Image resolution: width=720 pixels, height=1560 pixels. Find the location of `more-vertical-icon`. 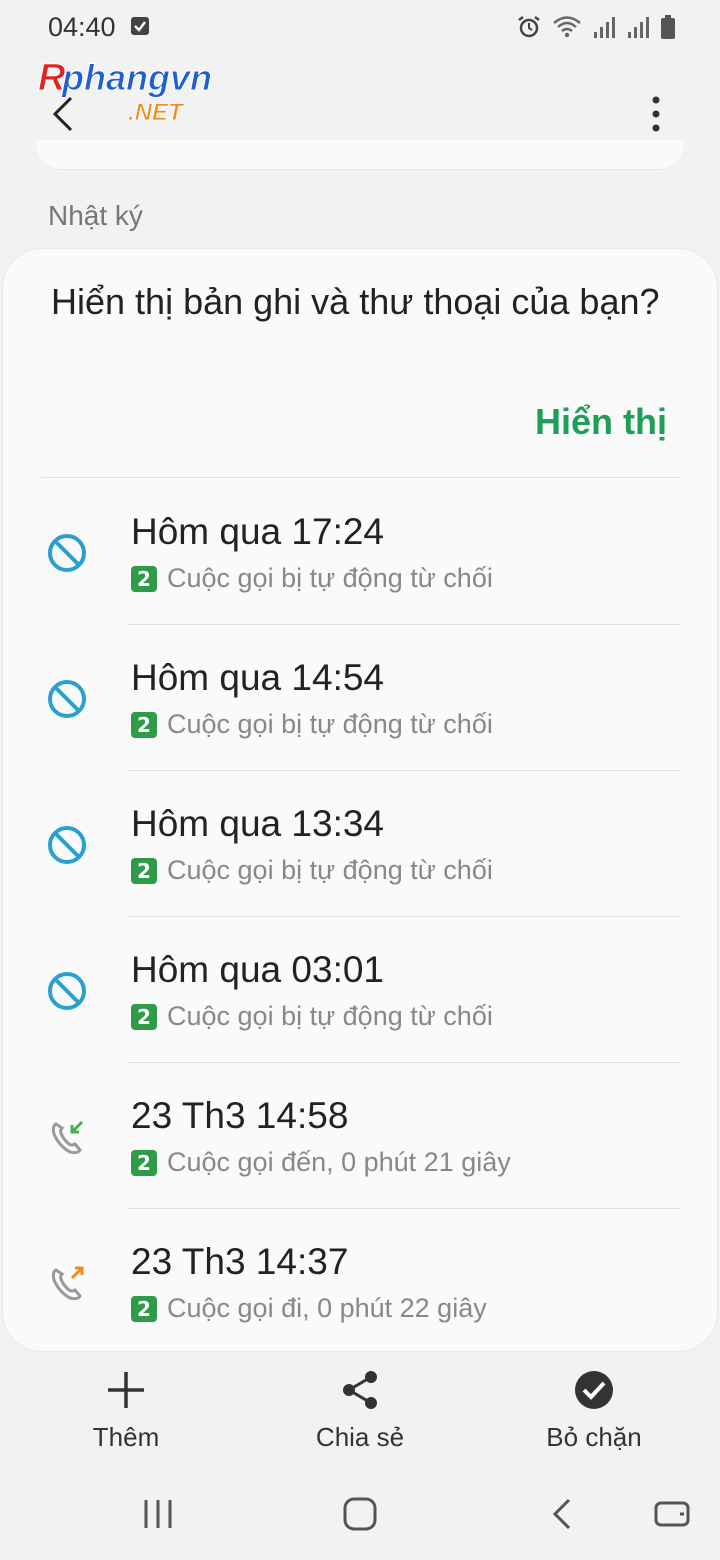

more-vertical-icon is located at coordinates (656, 114).